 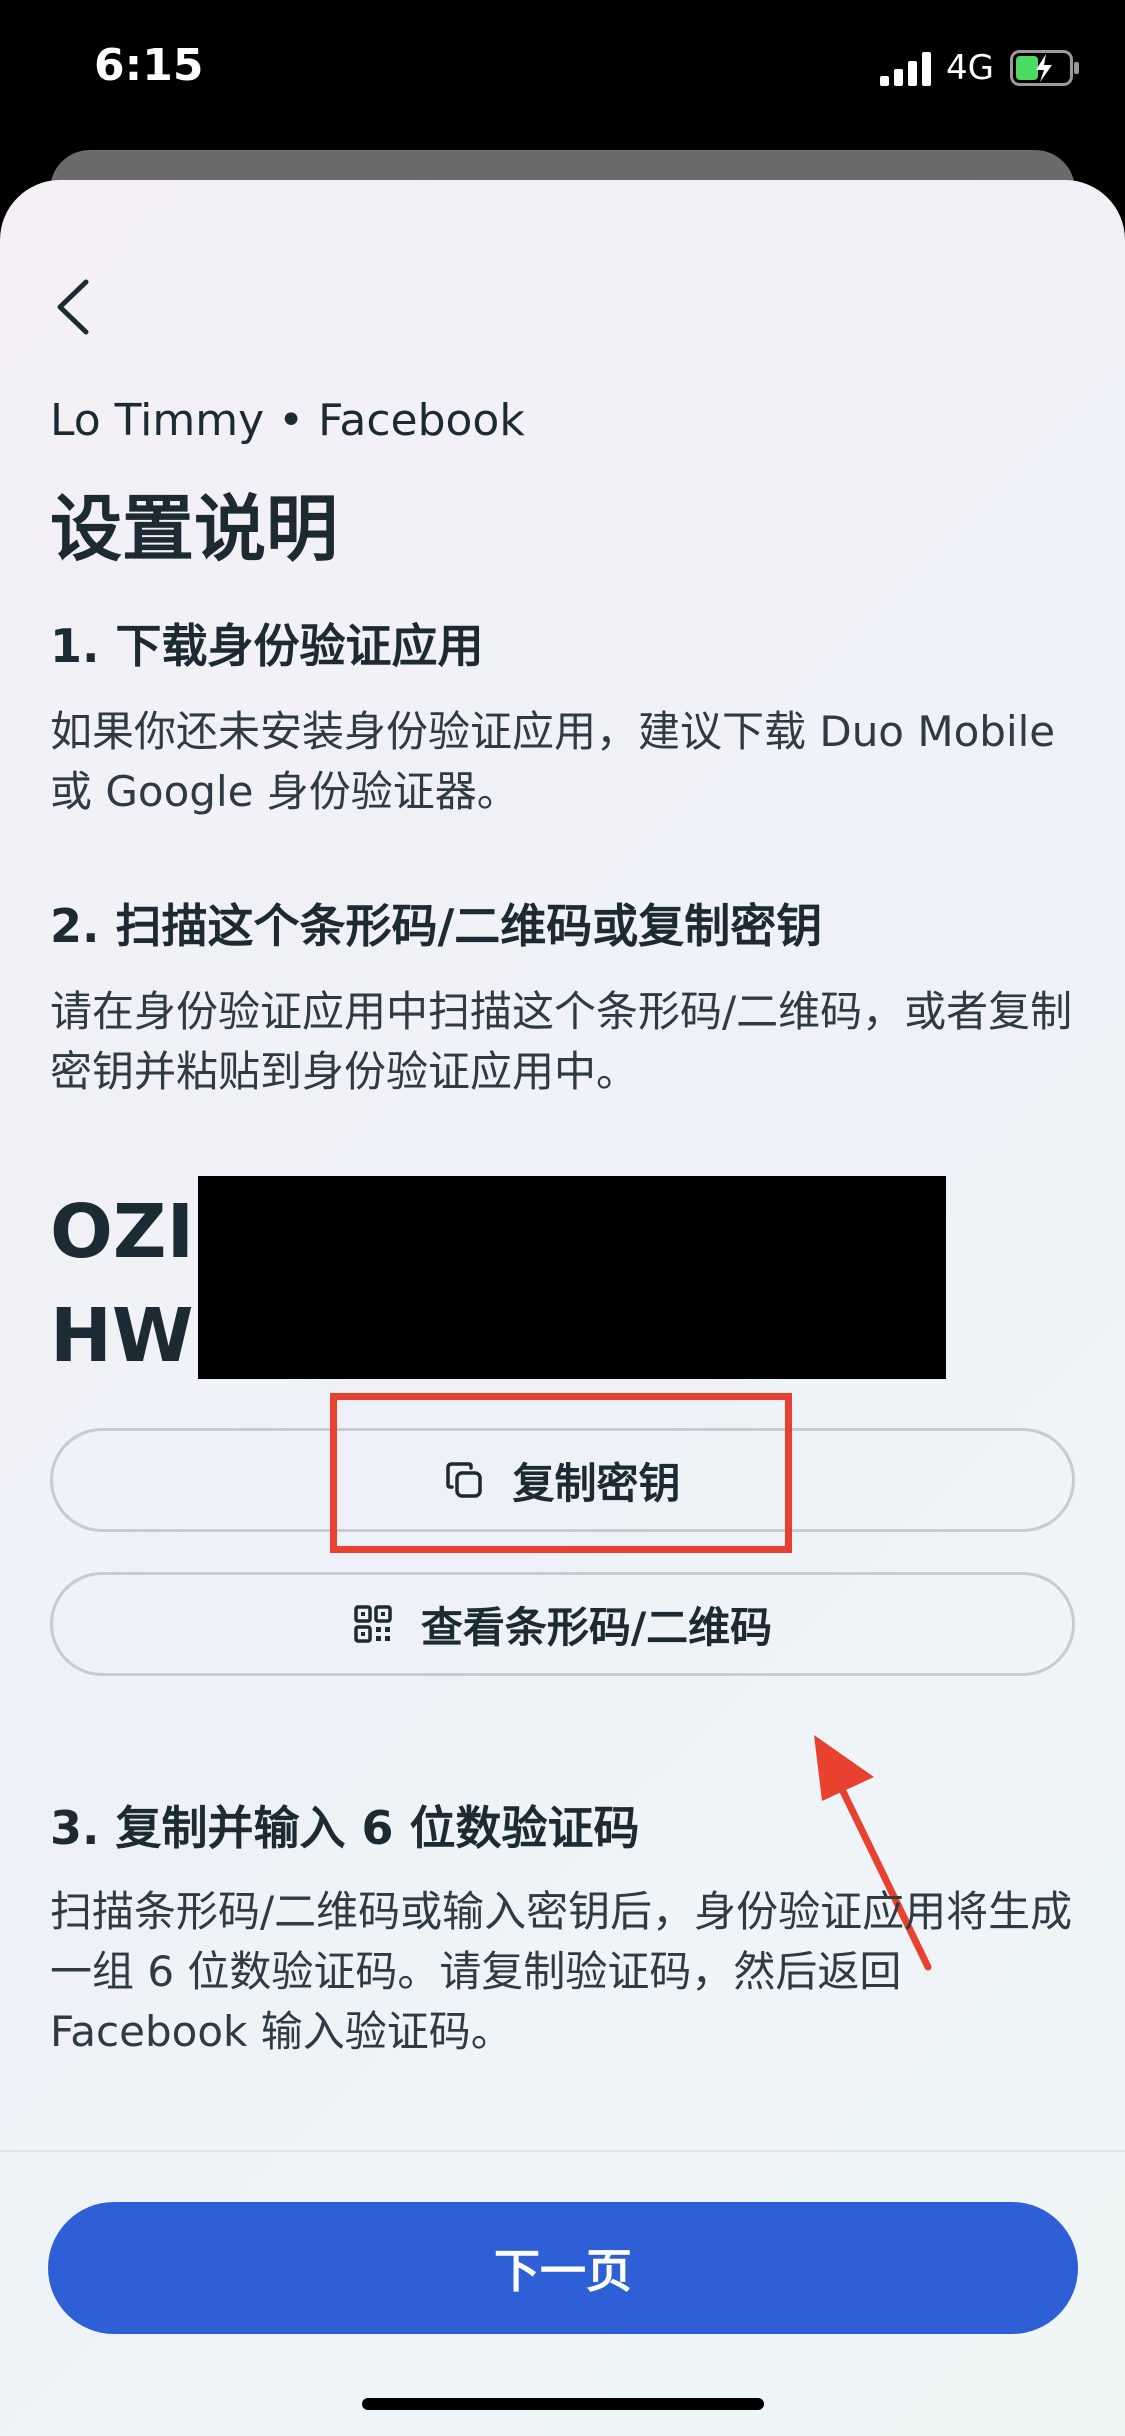 I want to click on footer-divider, so click(x=562, y=2151).